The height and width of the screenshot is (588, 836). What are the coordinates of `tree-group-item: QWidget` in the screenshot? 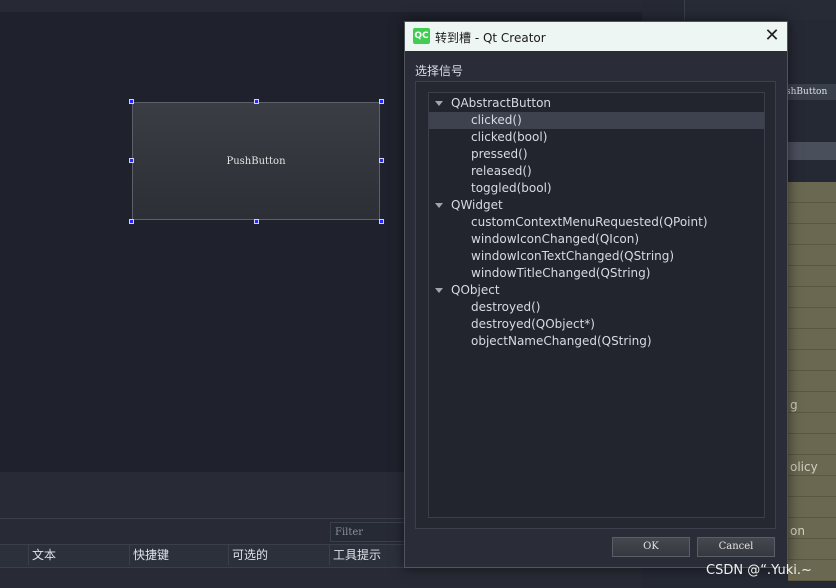 It's located at (596, 205).